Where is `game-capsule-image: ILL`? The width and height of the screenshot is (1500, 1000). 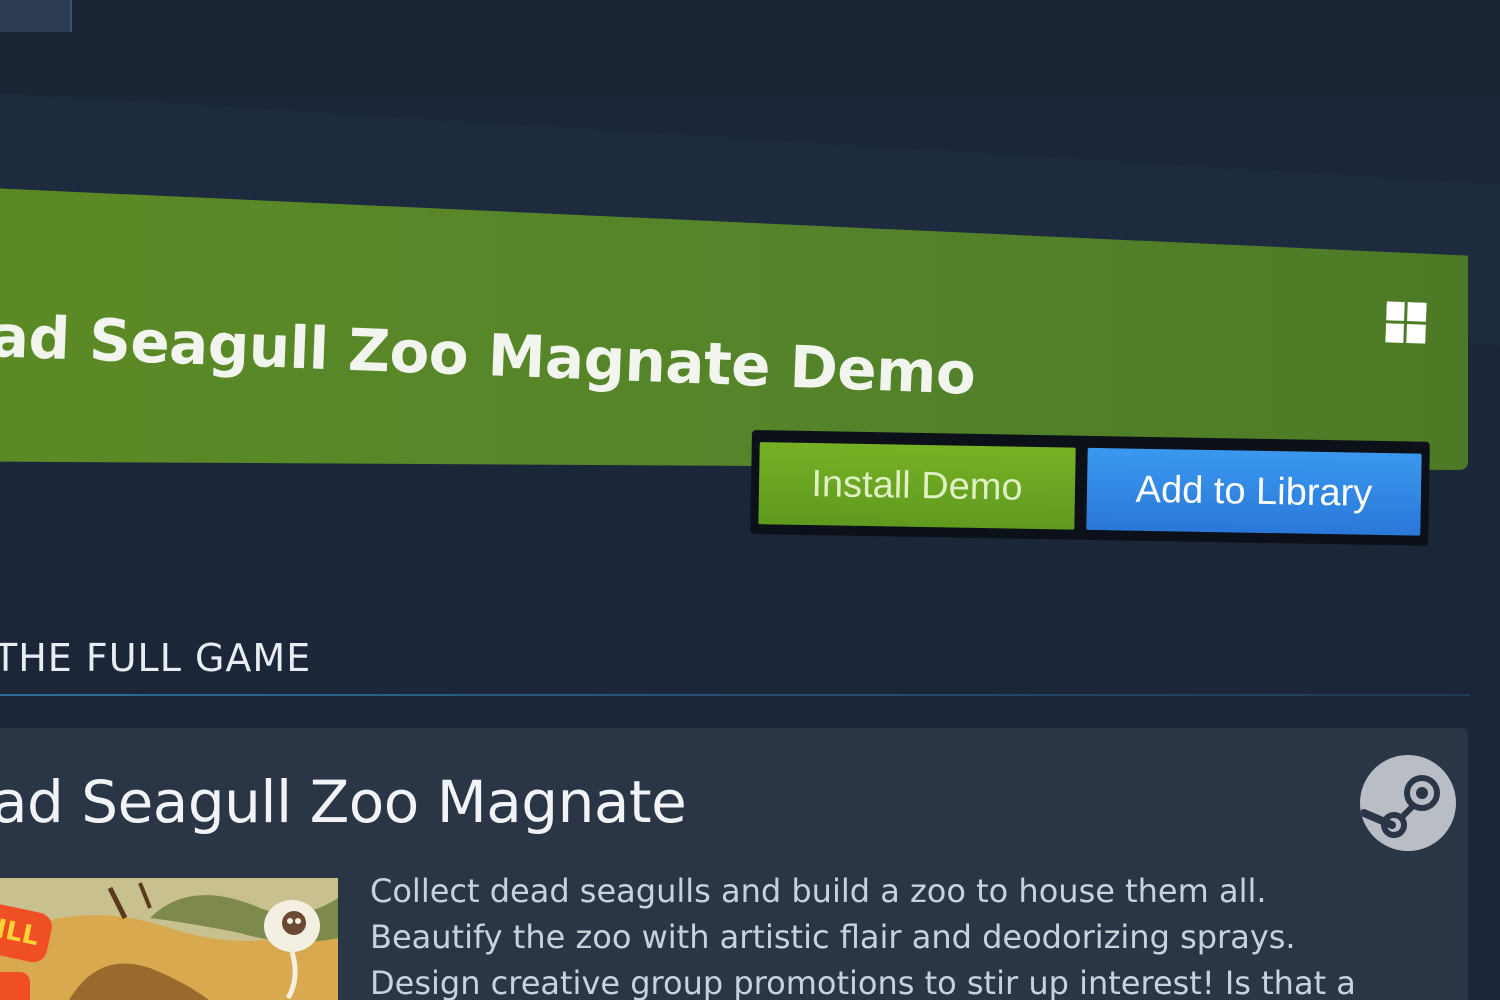
game-capsule-image: ILL is located at coordinates (169, 939).